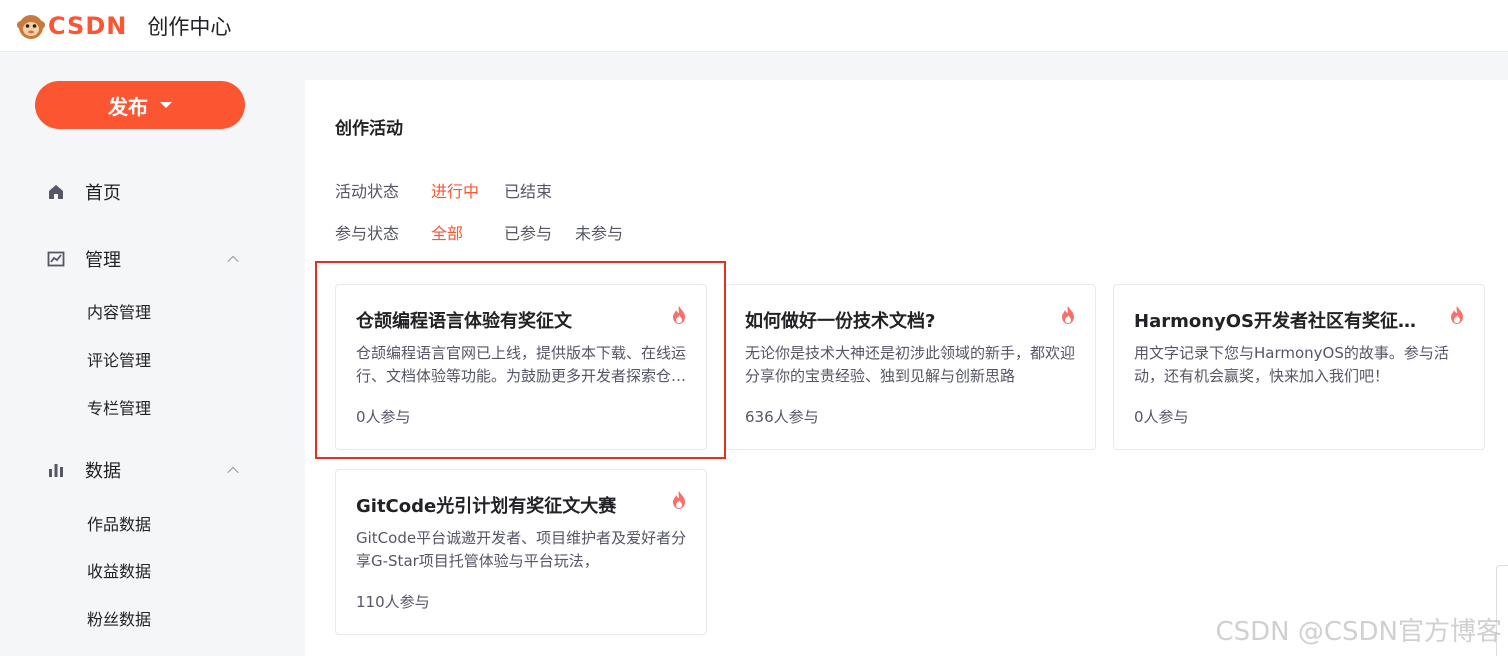 Image resolution: width=1508 pixels, height=656 pixels. What do you see at coordinates (119, 570) in the screenshot?
I see `sidebar-subitem-income-data: 收益数据` at bounding box center [119, 570].